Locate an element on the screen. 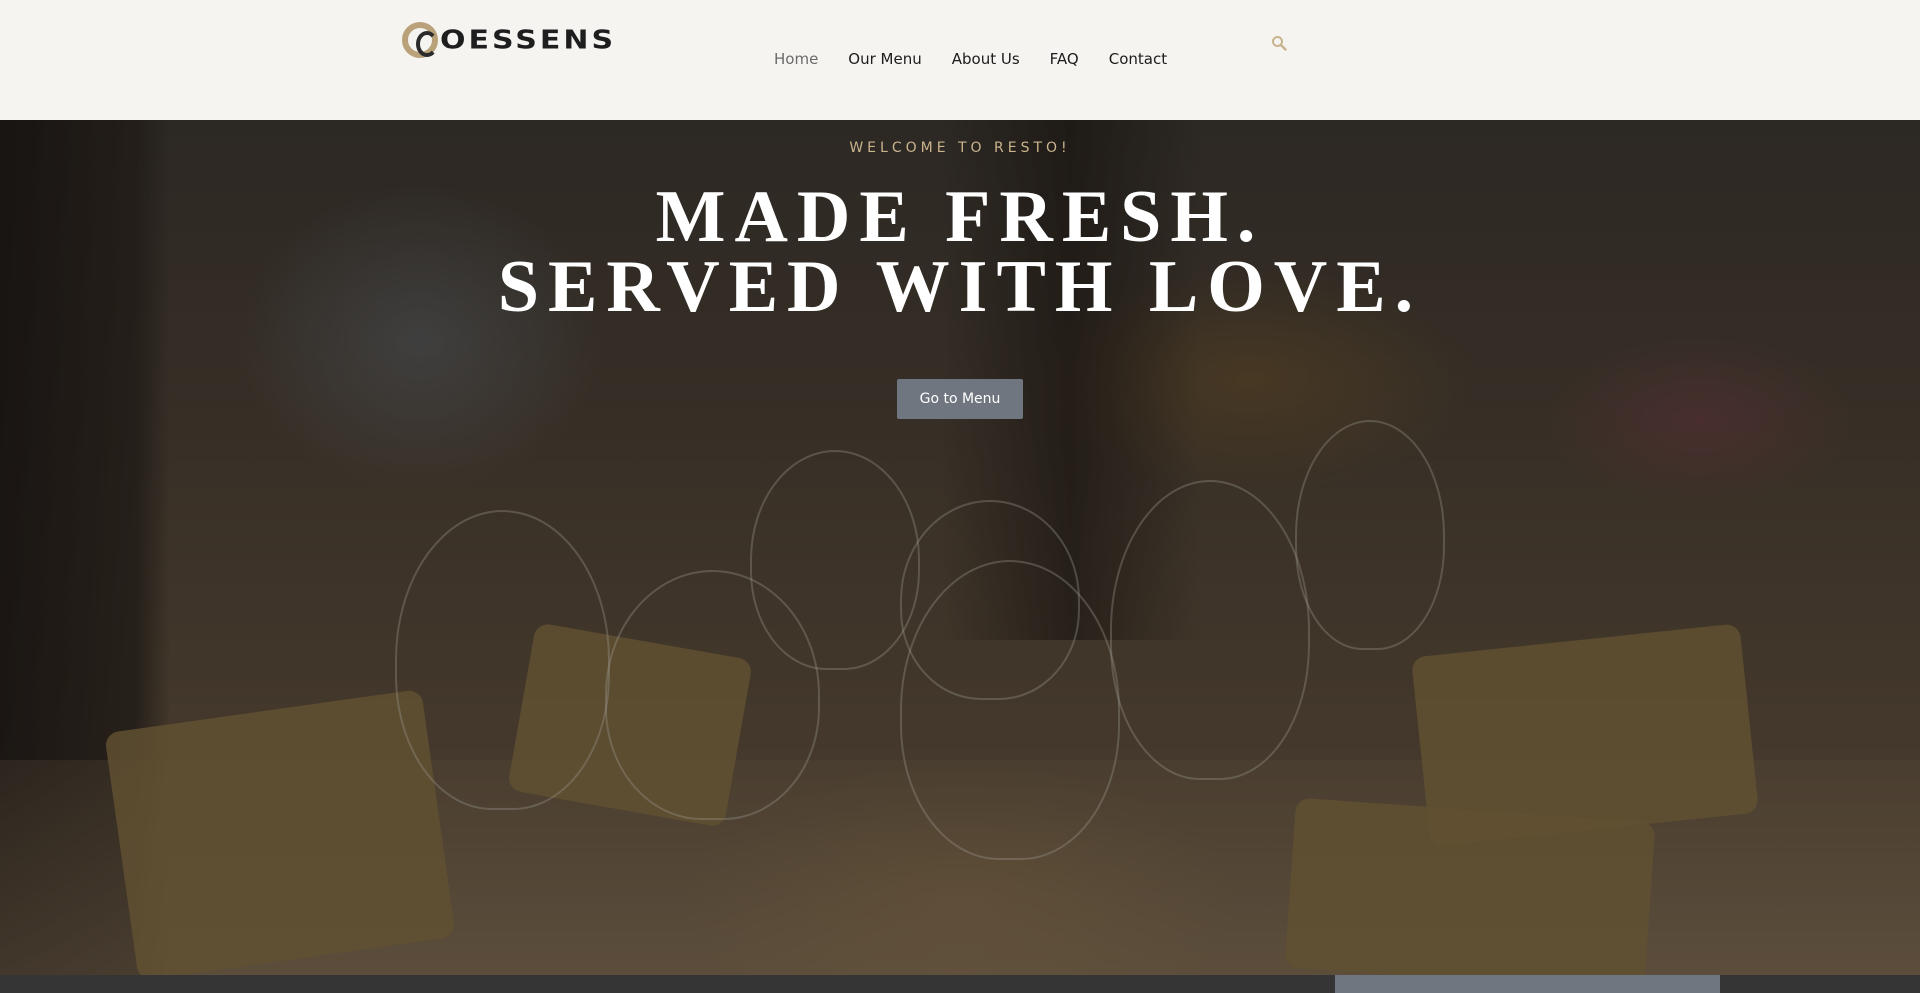 This screenshot has height=993, width=1920. main-nav: Home Our Menu About Us FAQ Contact is located at coordinates (970, 59).